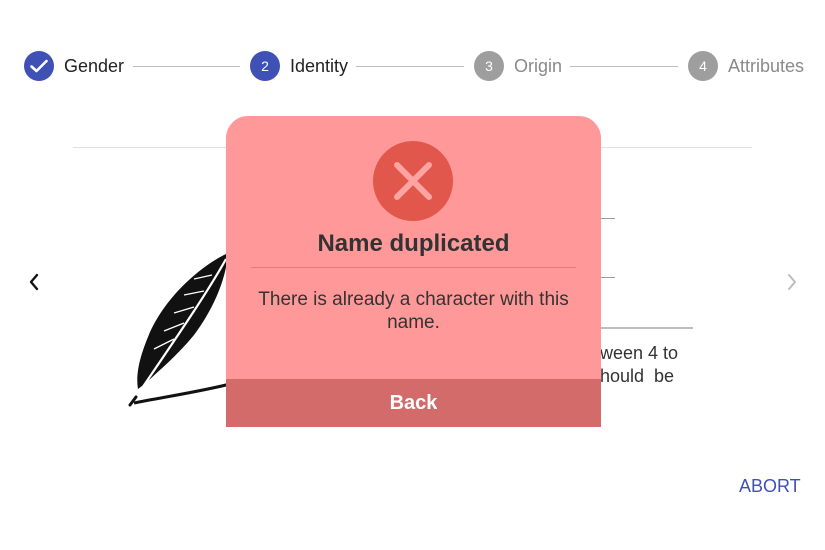  I want to click on dialog-title: Name duplicated, so click(413, 243).